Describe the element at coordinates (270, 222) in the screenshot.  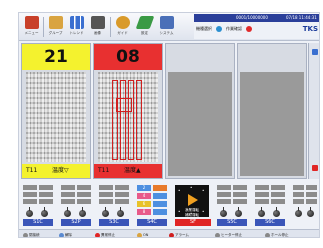
I see `sensor-label: S6C` at that location.